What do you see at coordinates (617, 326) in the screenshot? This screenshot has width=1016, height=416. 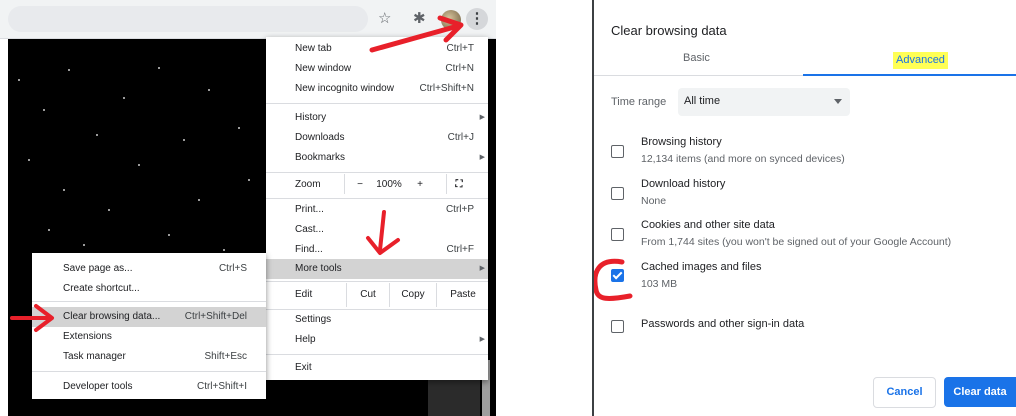 I see `checkbox-passwords` at bounding box center [617, 326].